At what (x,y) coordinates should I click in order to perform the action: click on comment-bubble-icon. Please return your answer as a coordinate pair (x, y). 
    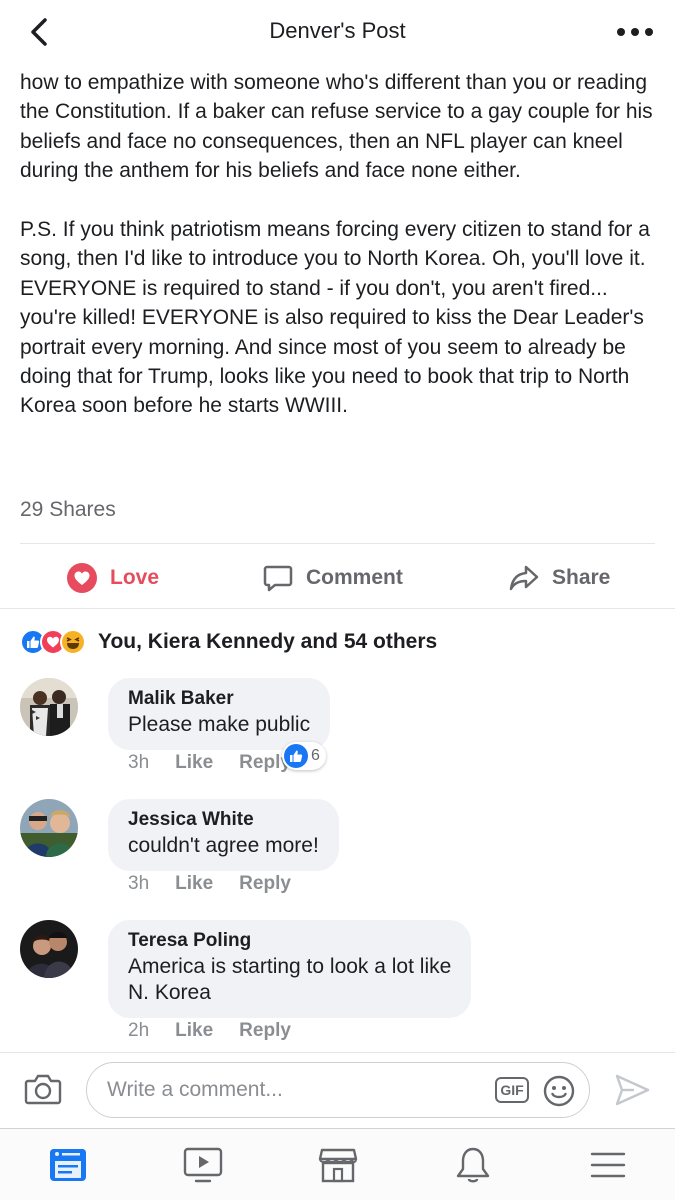
    Looking at the image, I should click on (278, 578).